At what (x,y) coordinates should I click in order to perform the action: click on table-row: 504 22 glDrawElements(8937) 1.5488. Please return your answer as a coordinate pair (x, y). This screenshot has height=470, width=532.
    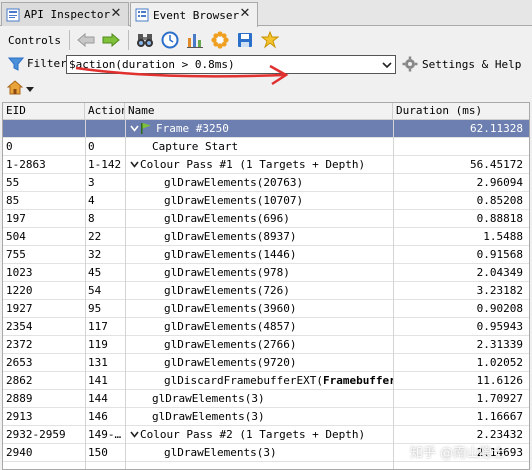
    Looking at the image, I should click on (266, 237).